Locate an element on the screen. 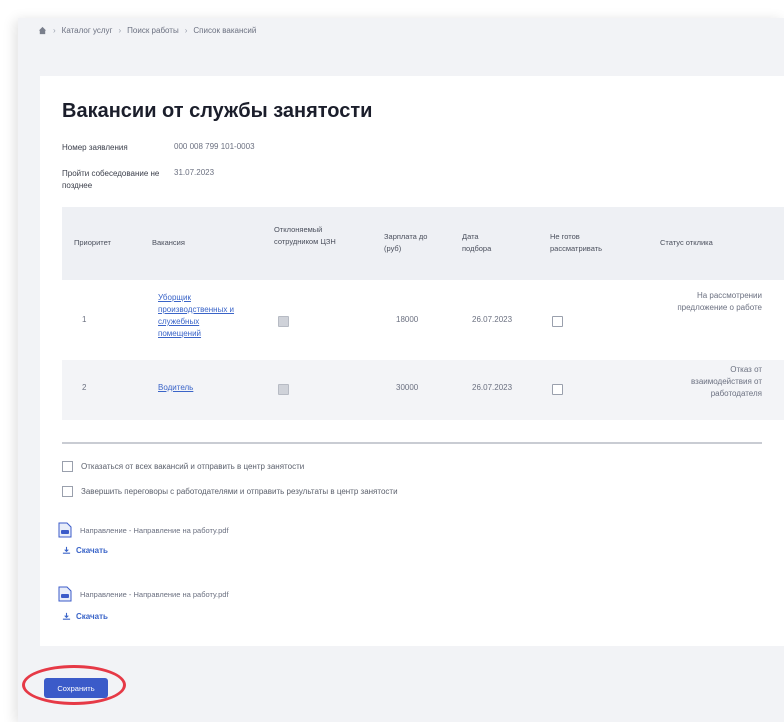  header-salary: Зарплата до (руб) is located at coordinates (406, 242).